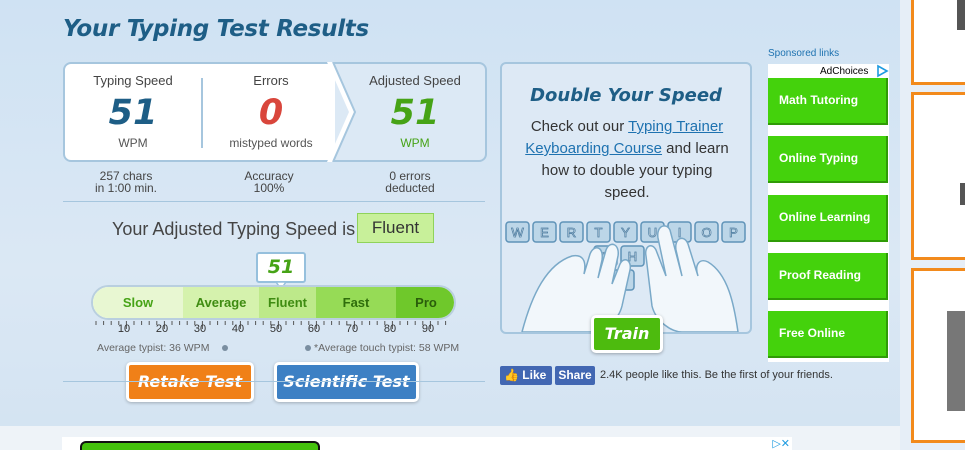 Image resolution: width=965 pixels, height=450 pixels. Describe the element at coordinates (828, 101) in the screenshot. I see `ad-link-math-tutoring: Math Tutoring` at that location.